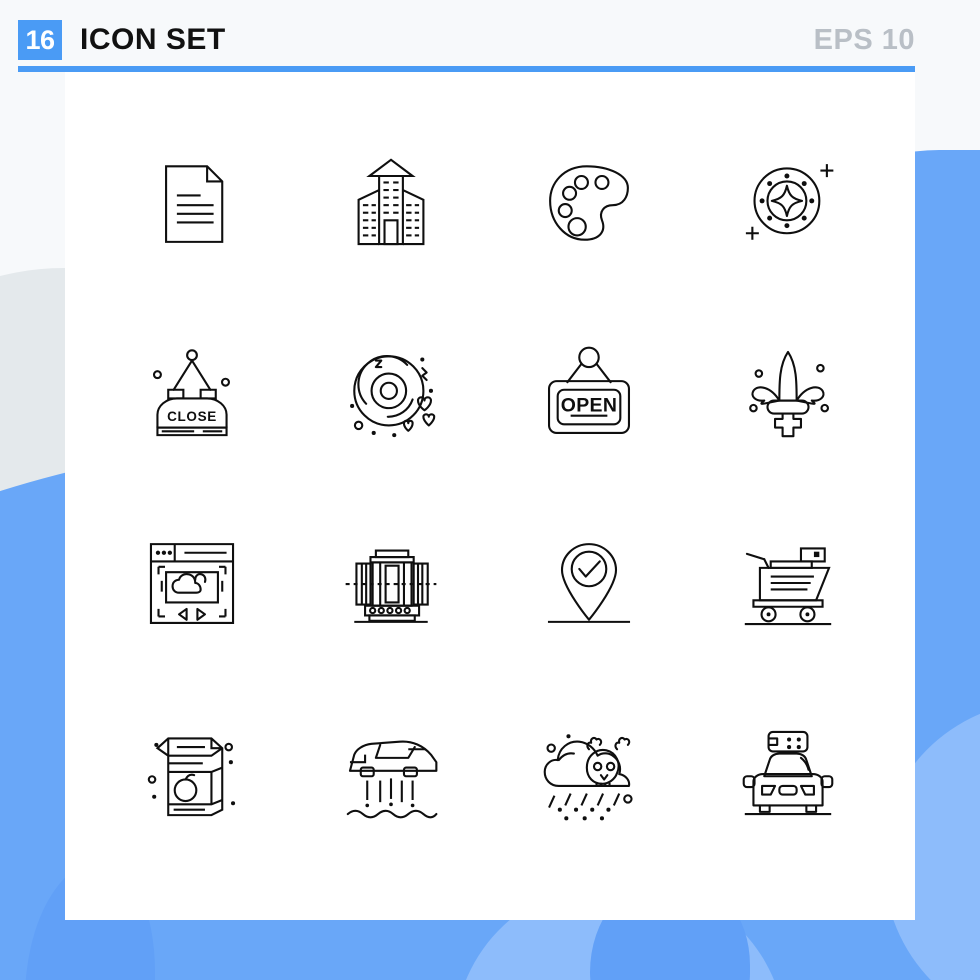 Image resolution: width=980 pixels, height=980 pixels. Describe the element at coordinates (589, 405) in the screenshot. I see `svg-text: OPEN` at that location.